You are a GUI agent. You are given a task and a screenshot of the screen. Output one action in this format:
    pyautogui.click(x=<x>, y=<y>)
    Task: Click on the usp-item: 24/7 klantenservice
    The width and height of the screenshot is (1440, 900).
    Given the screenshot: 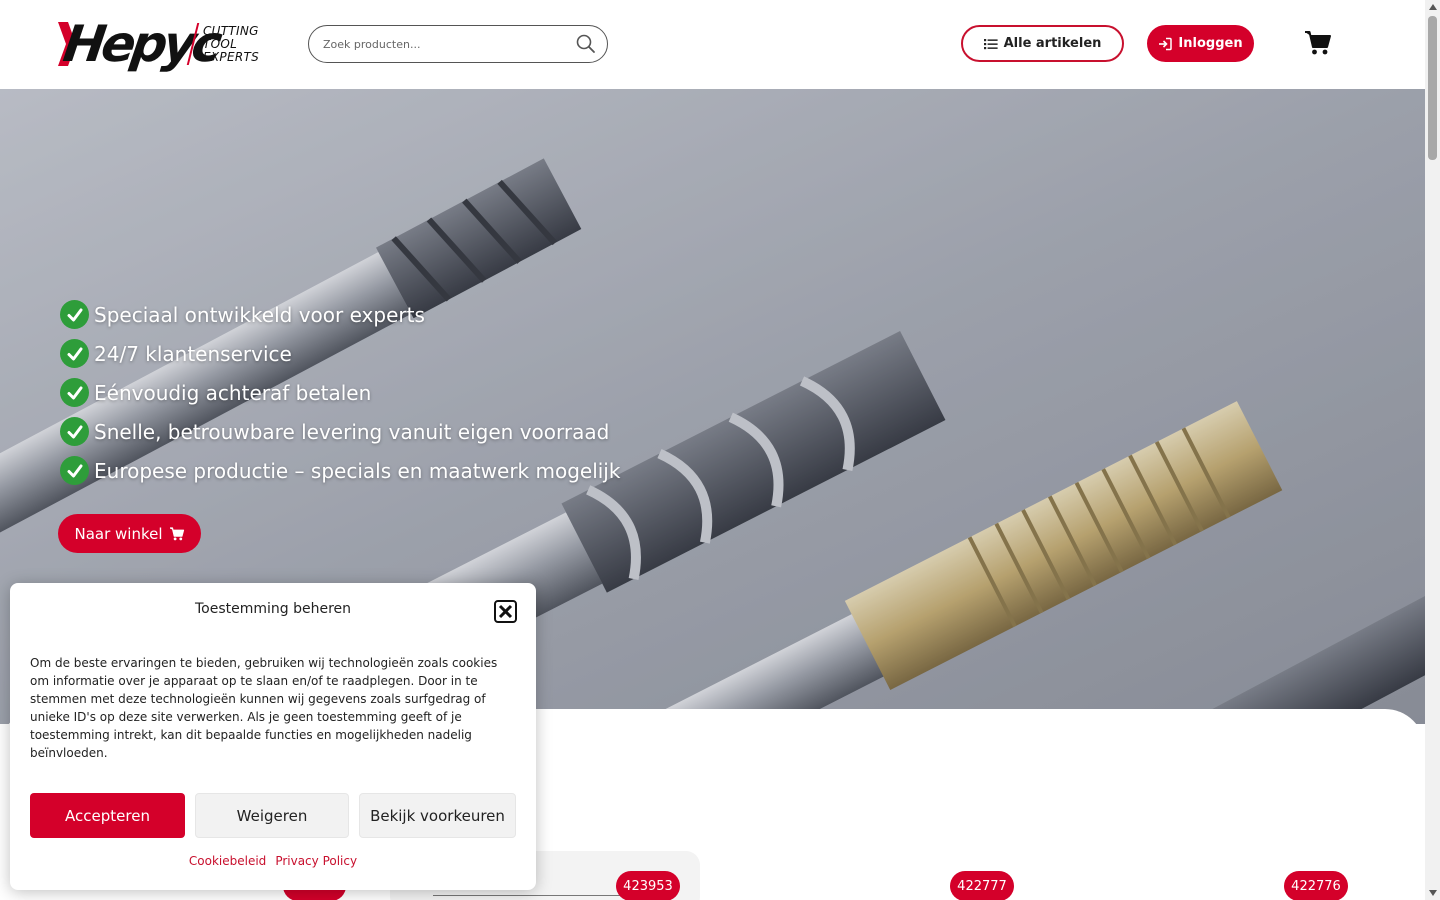 What is the action you would take?
    pyautogui.click(x=340, y=353)
    